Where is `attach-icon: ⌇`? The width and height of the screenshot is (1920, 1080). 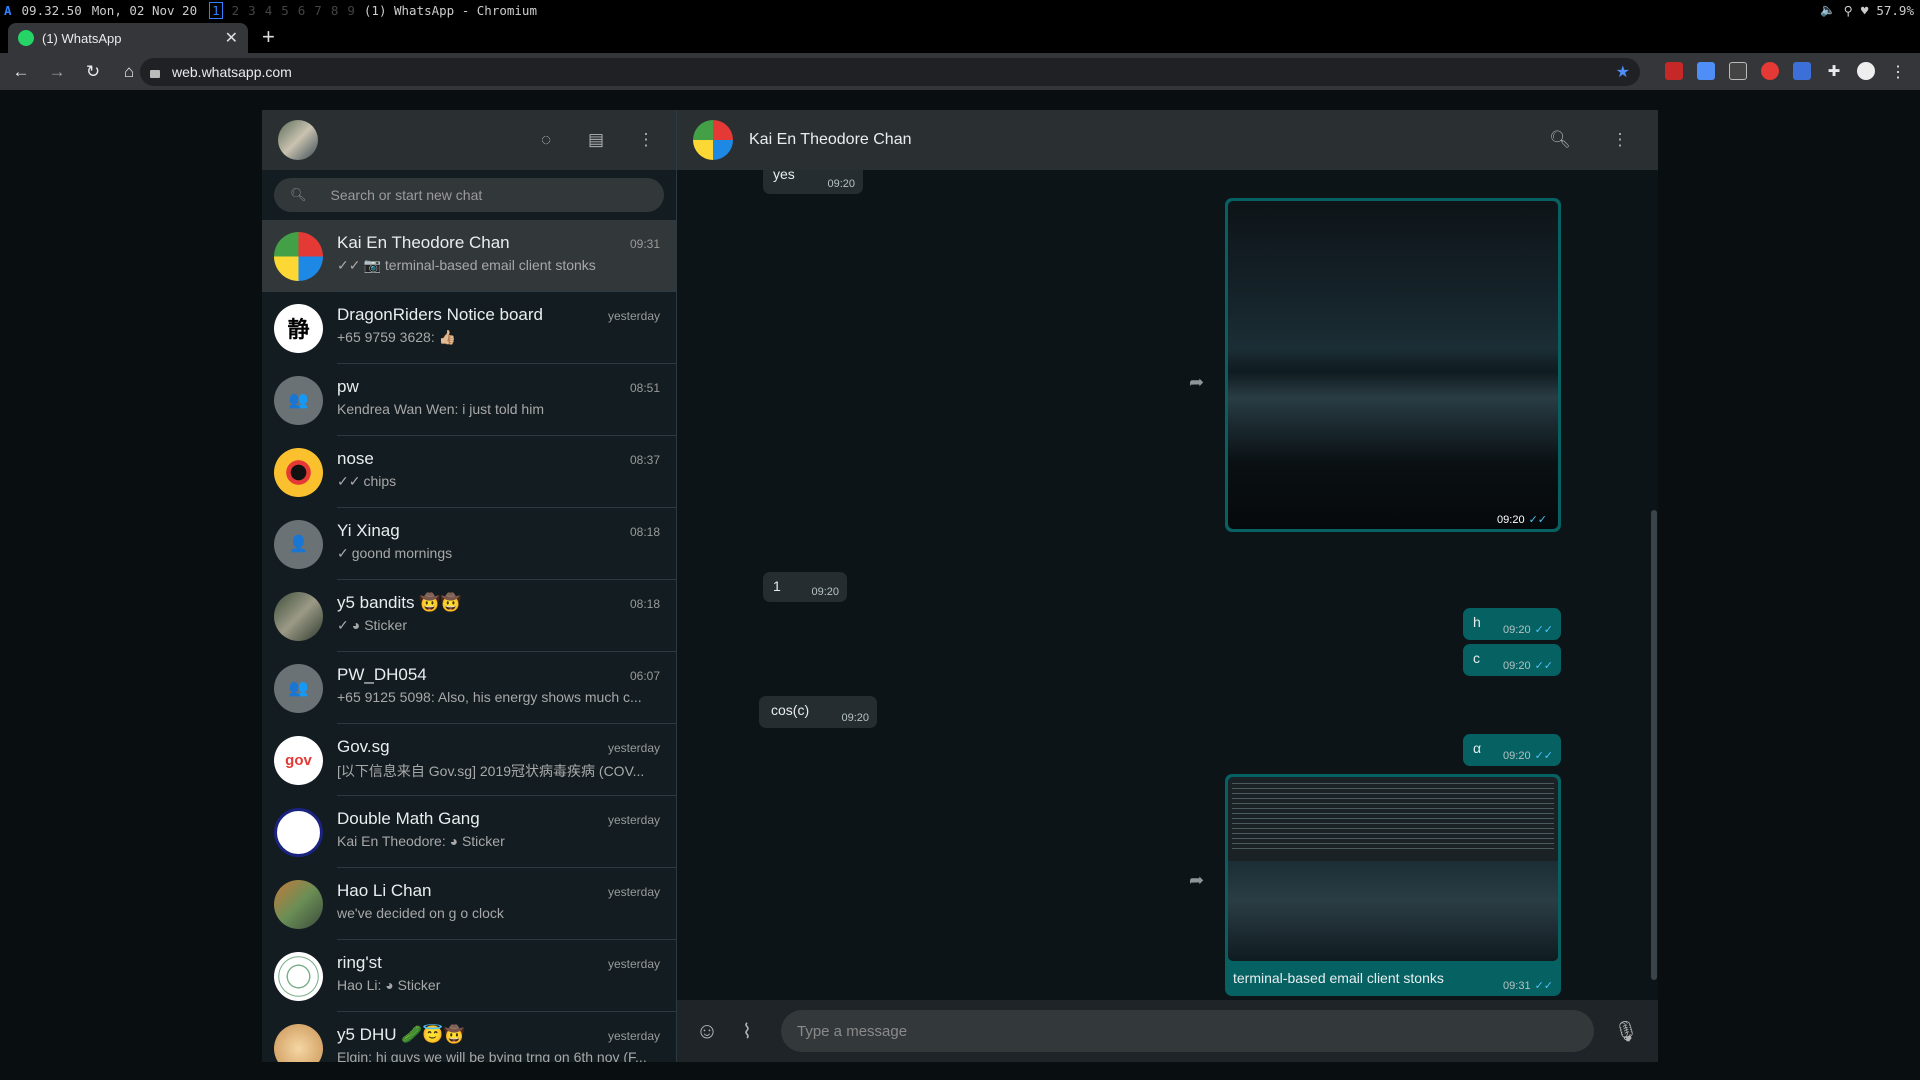 attach-icon: ⌇ is located at coordinates (747, 1031).